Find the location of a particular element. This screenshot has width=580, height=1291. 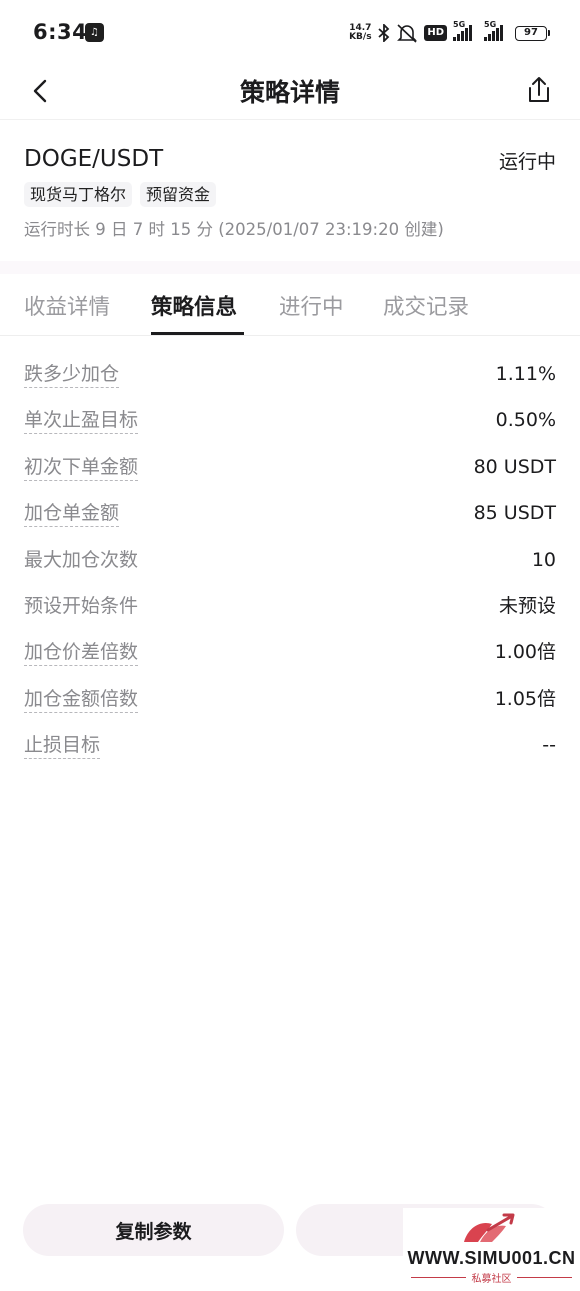

param-row: 加仓金额倍数 1.05倍 is located at coordinates (290, 700).